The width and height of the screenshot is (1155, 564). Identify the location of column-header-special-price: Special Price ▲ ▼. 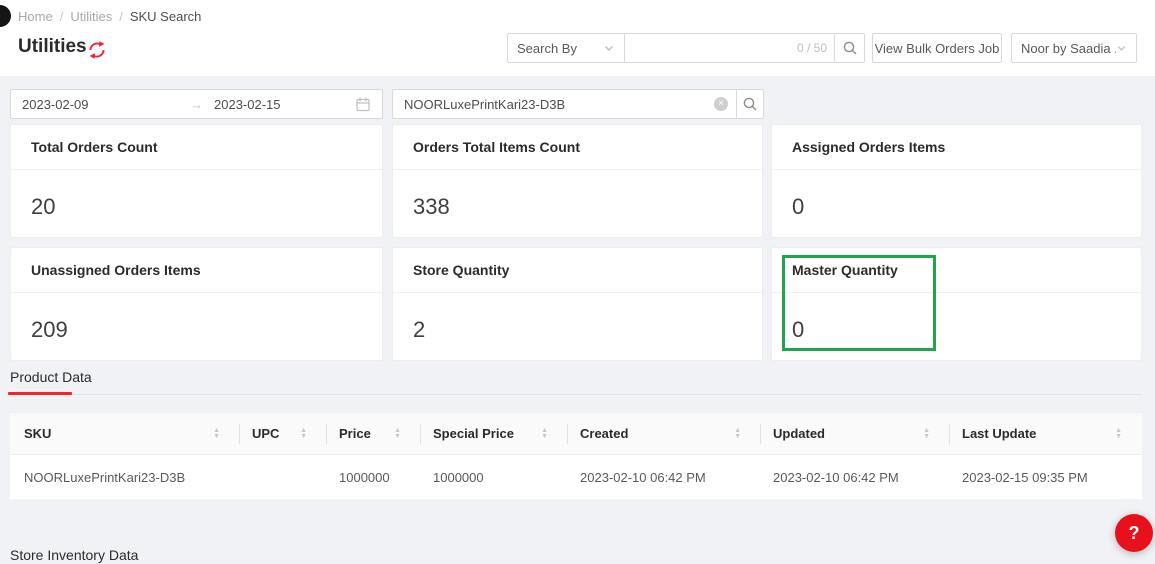
(494, 433).